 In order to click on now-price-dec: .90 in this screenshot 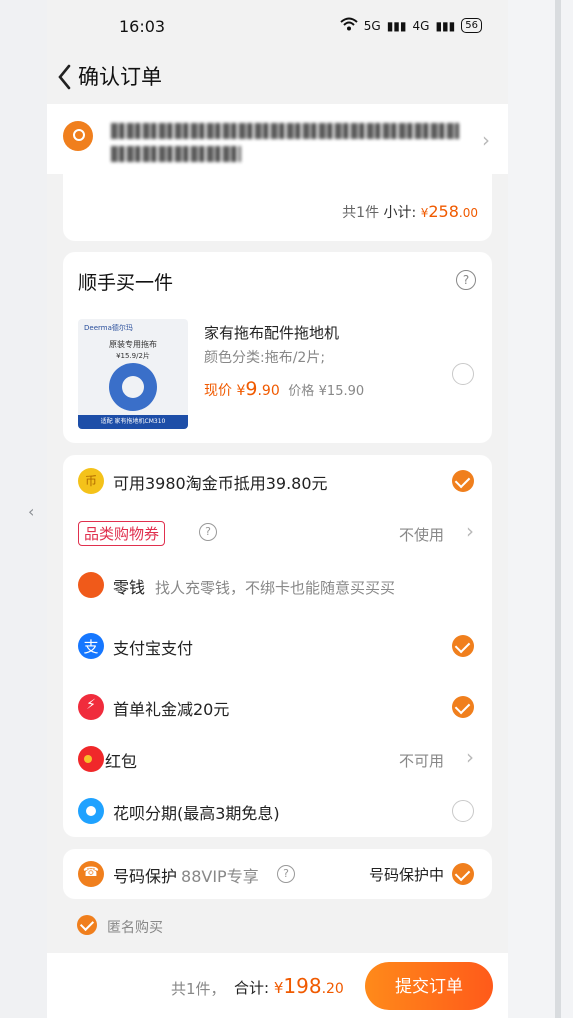, I will do `click(268, 391)`.